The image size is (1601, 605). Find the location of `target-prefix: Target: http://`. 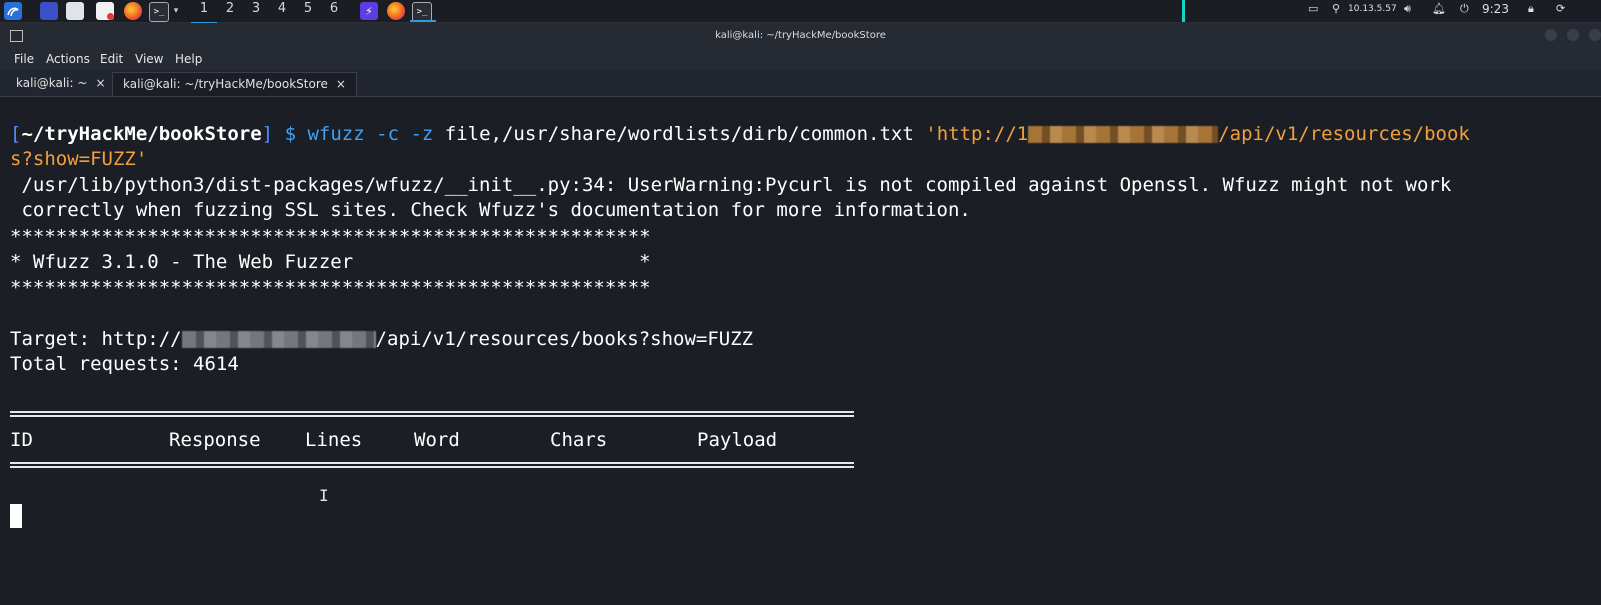

target-prefix: Target: http:// is located at coordinates (96, 339).